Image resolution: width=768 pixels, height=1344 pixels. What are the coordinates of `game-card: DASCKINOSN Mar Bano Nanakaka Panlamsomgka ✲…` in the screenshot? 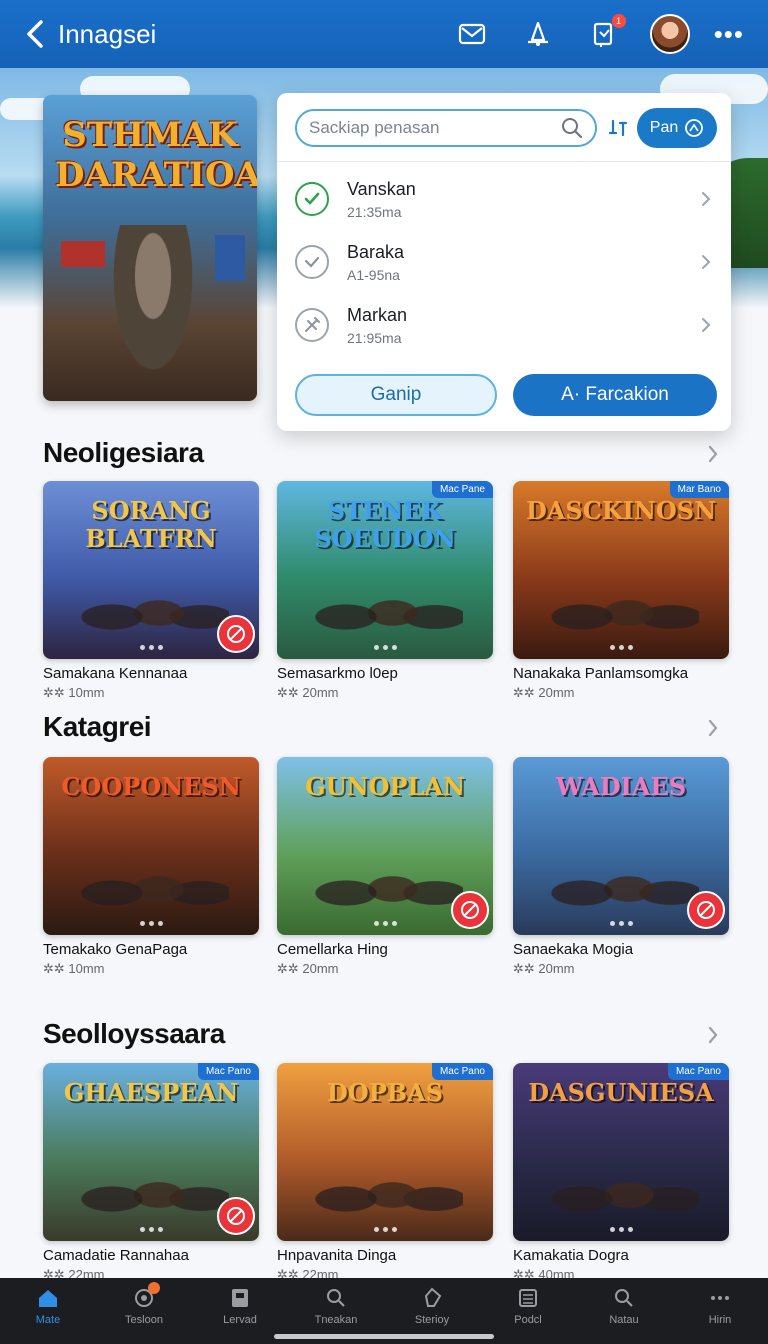 It's located at (621, 591).